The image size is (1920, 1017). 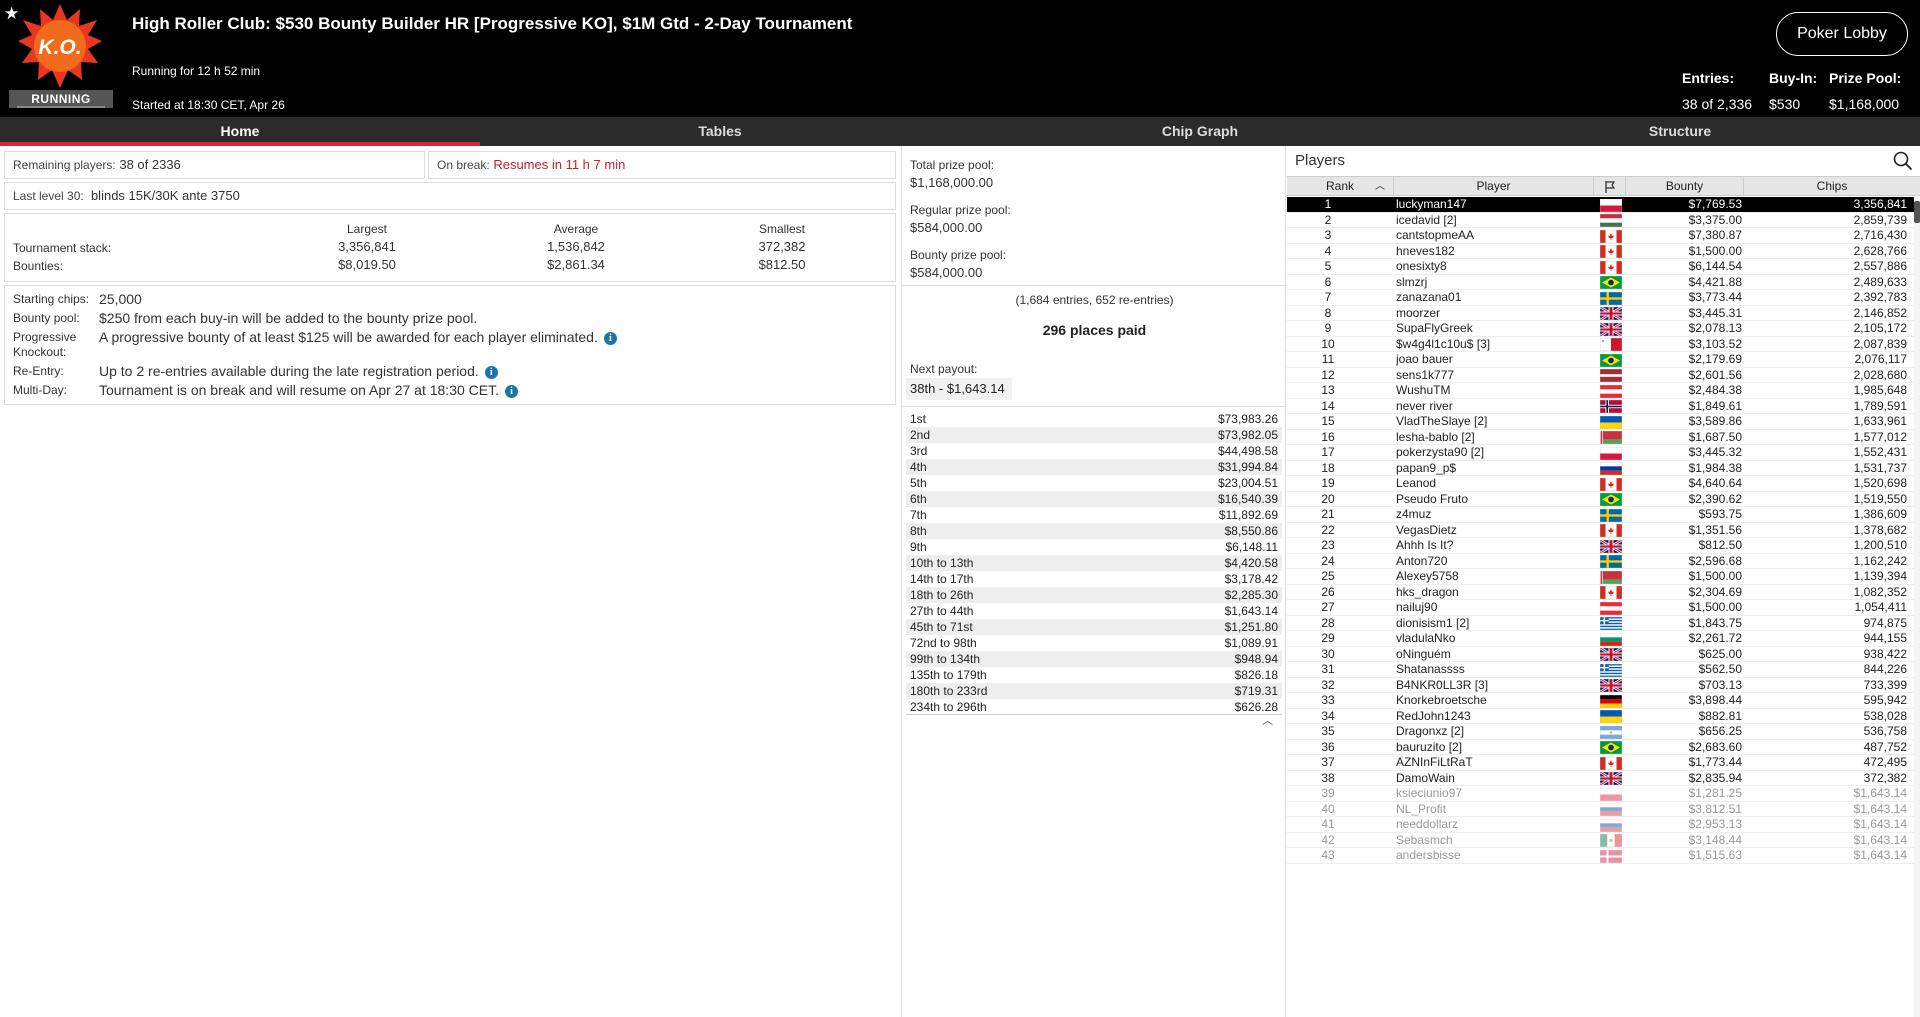 I want to click on player-row: 16 lesha-bablo [2] $1,687.50 1,577,012, so click(x=1600, y=437).